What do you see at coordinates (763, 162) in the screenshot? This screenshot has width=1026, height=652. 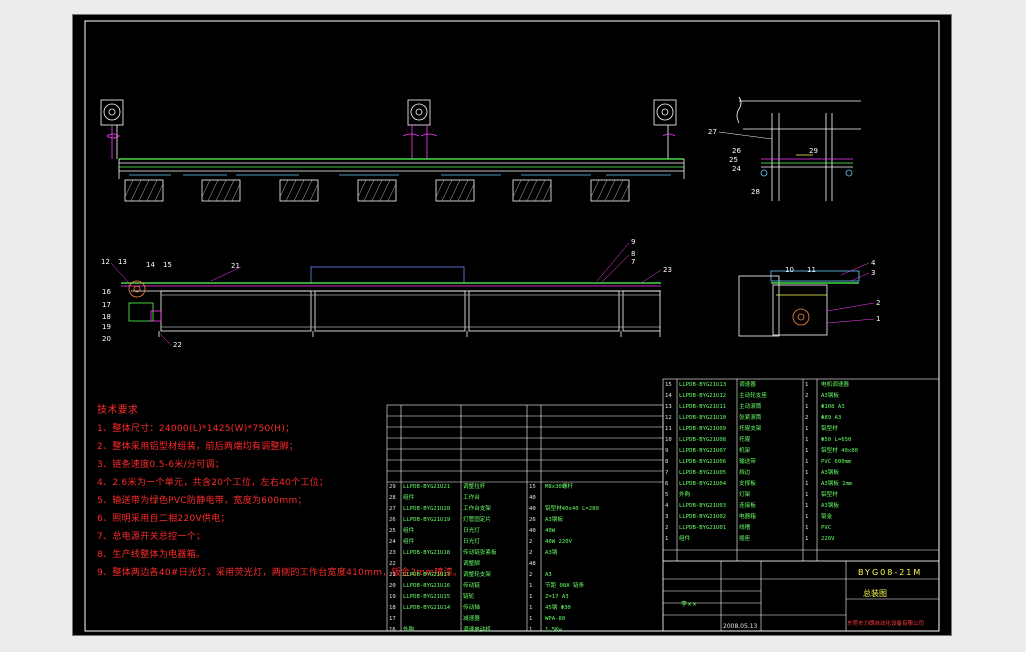 I see `side-section-labels: 27 26 25 24 28 29` at bounding box center [763, 162].